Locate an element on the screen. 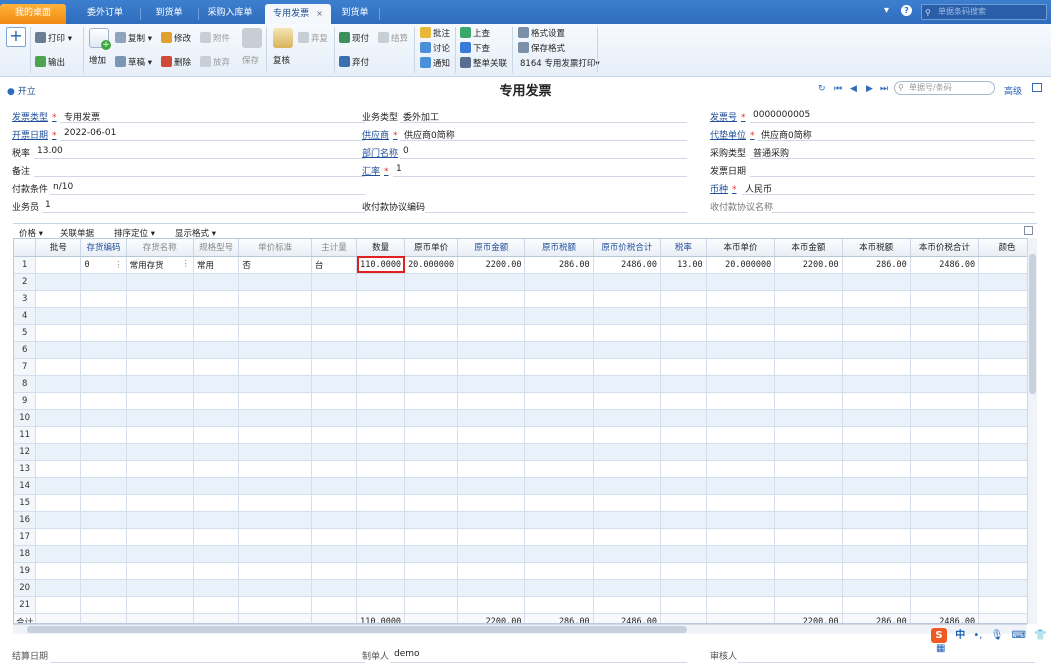 Image resolution: width=1051 pixels, height=671 pixels. notify-button: 通知 is located at coordinates (435, 64).